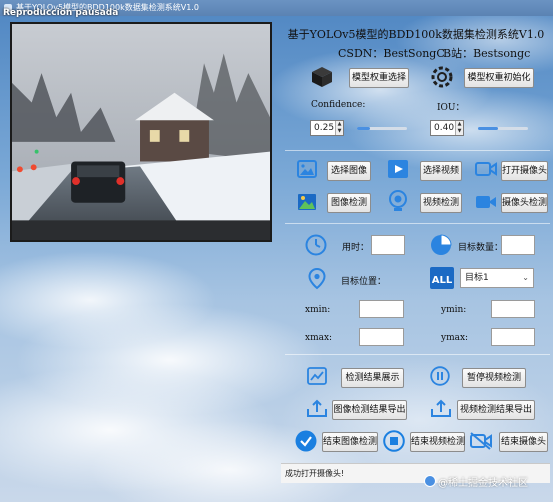 This screenshot has width=553, height=502. Describe the element at coordinates (513, 309) in the screenshot. I see `ymin-field` at that location.